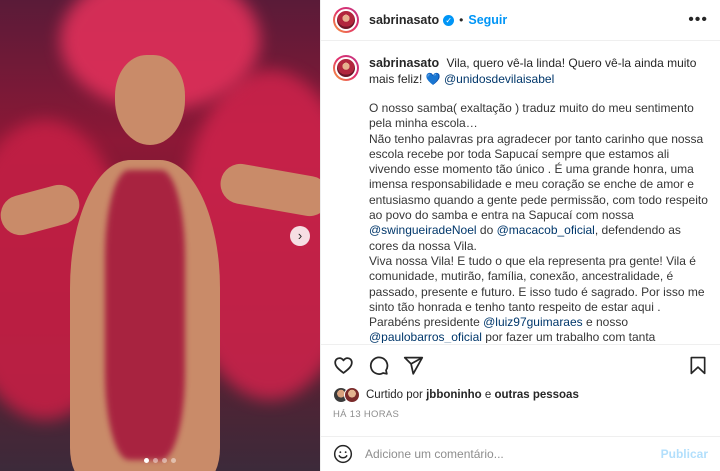  What do you see at coordinates (160, 460) in the screenshot?
I see `carousel-dots` at bounding box center [160, 460].